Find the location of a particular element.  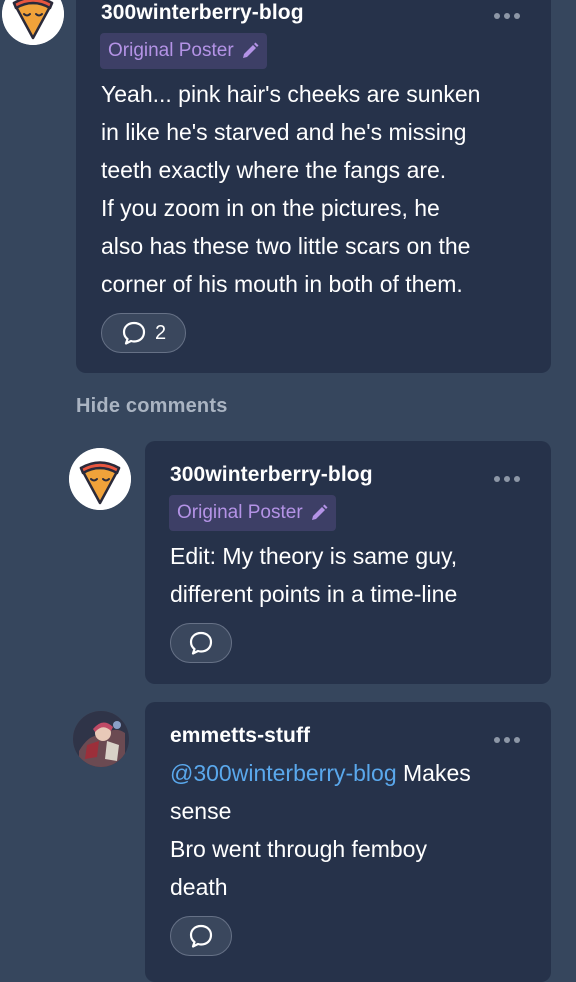

comment-text-rest: sense Bro went through femboy death is located at coordinates (298, 849).